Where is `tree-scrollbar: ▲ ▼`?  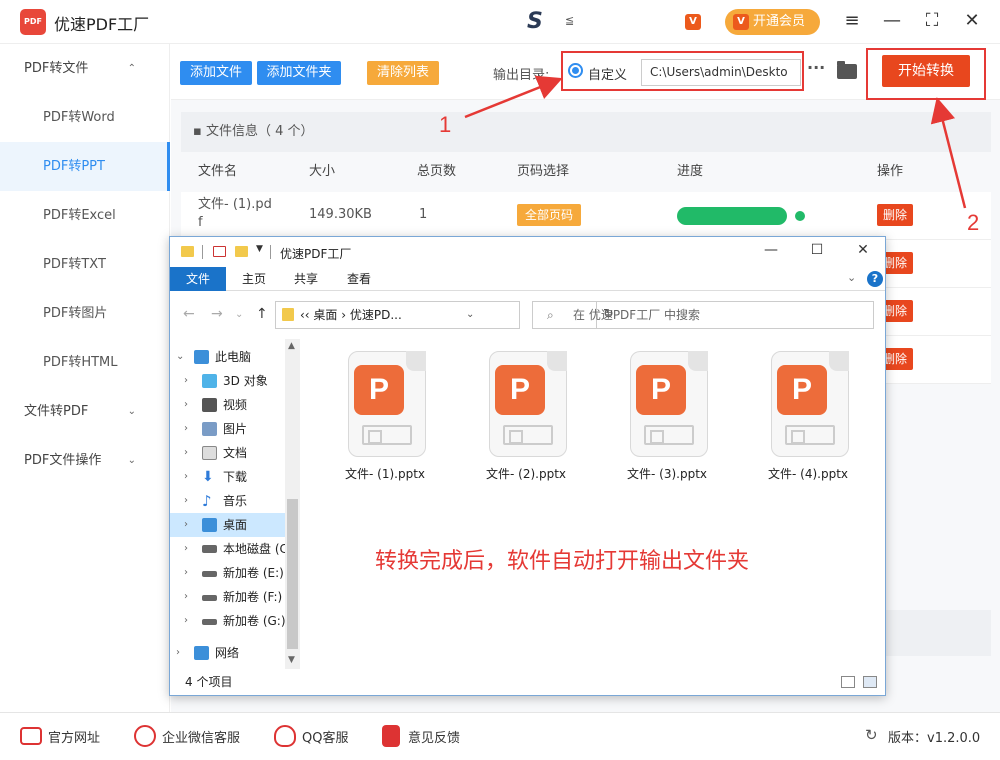
tree-scrollbar: ▲ ▼ is located at coordinates (292, 504).